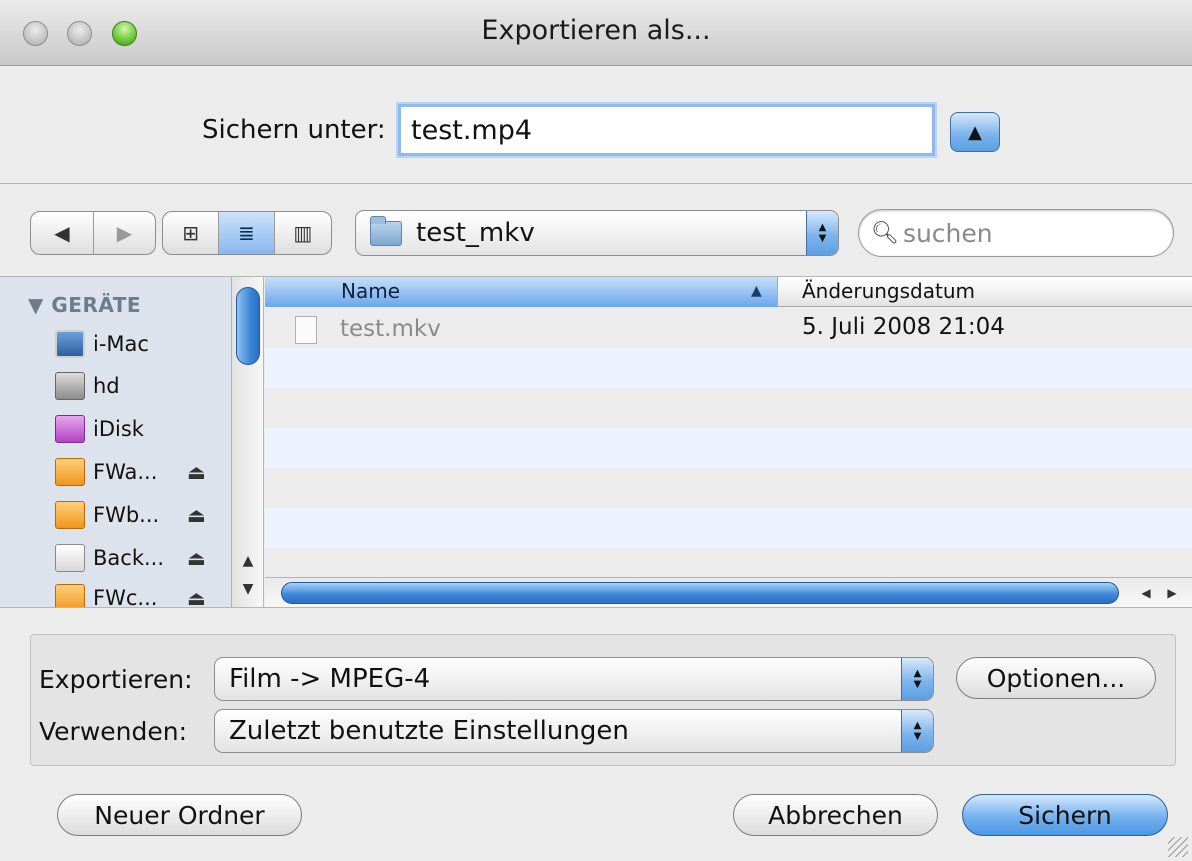  Describe the element at coordinates (1178, 847) in the screenshot. I see `resize-grip-icon` at that location.